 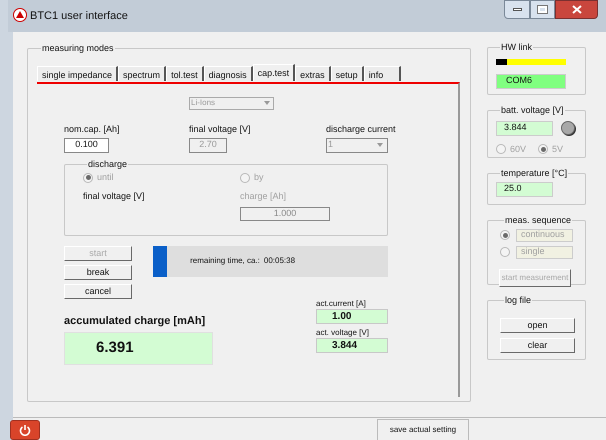 I want to click on group-title: meas. sequence, so click(x=538, y=220).